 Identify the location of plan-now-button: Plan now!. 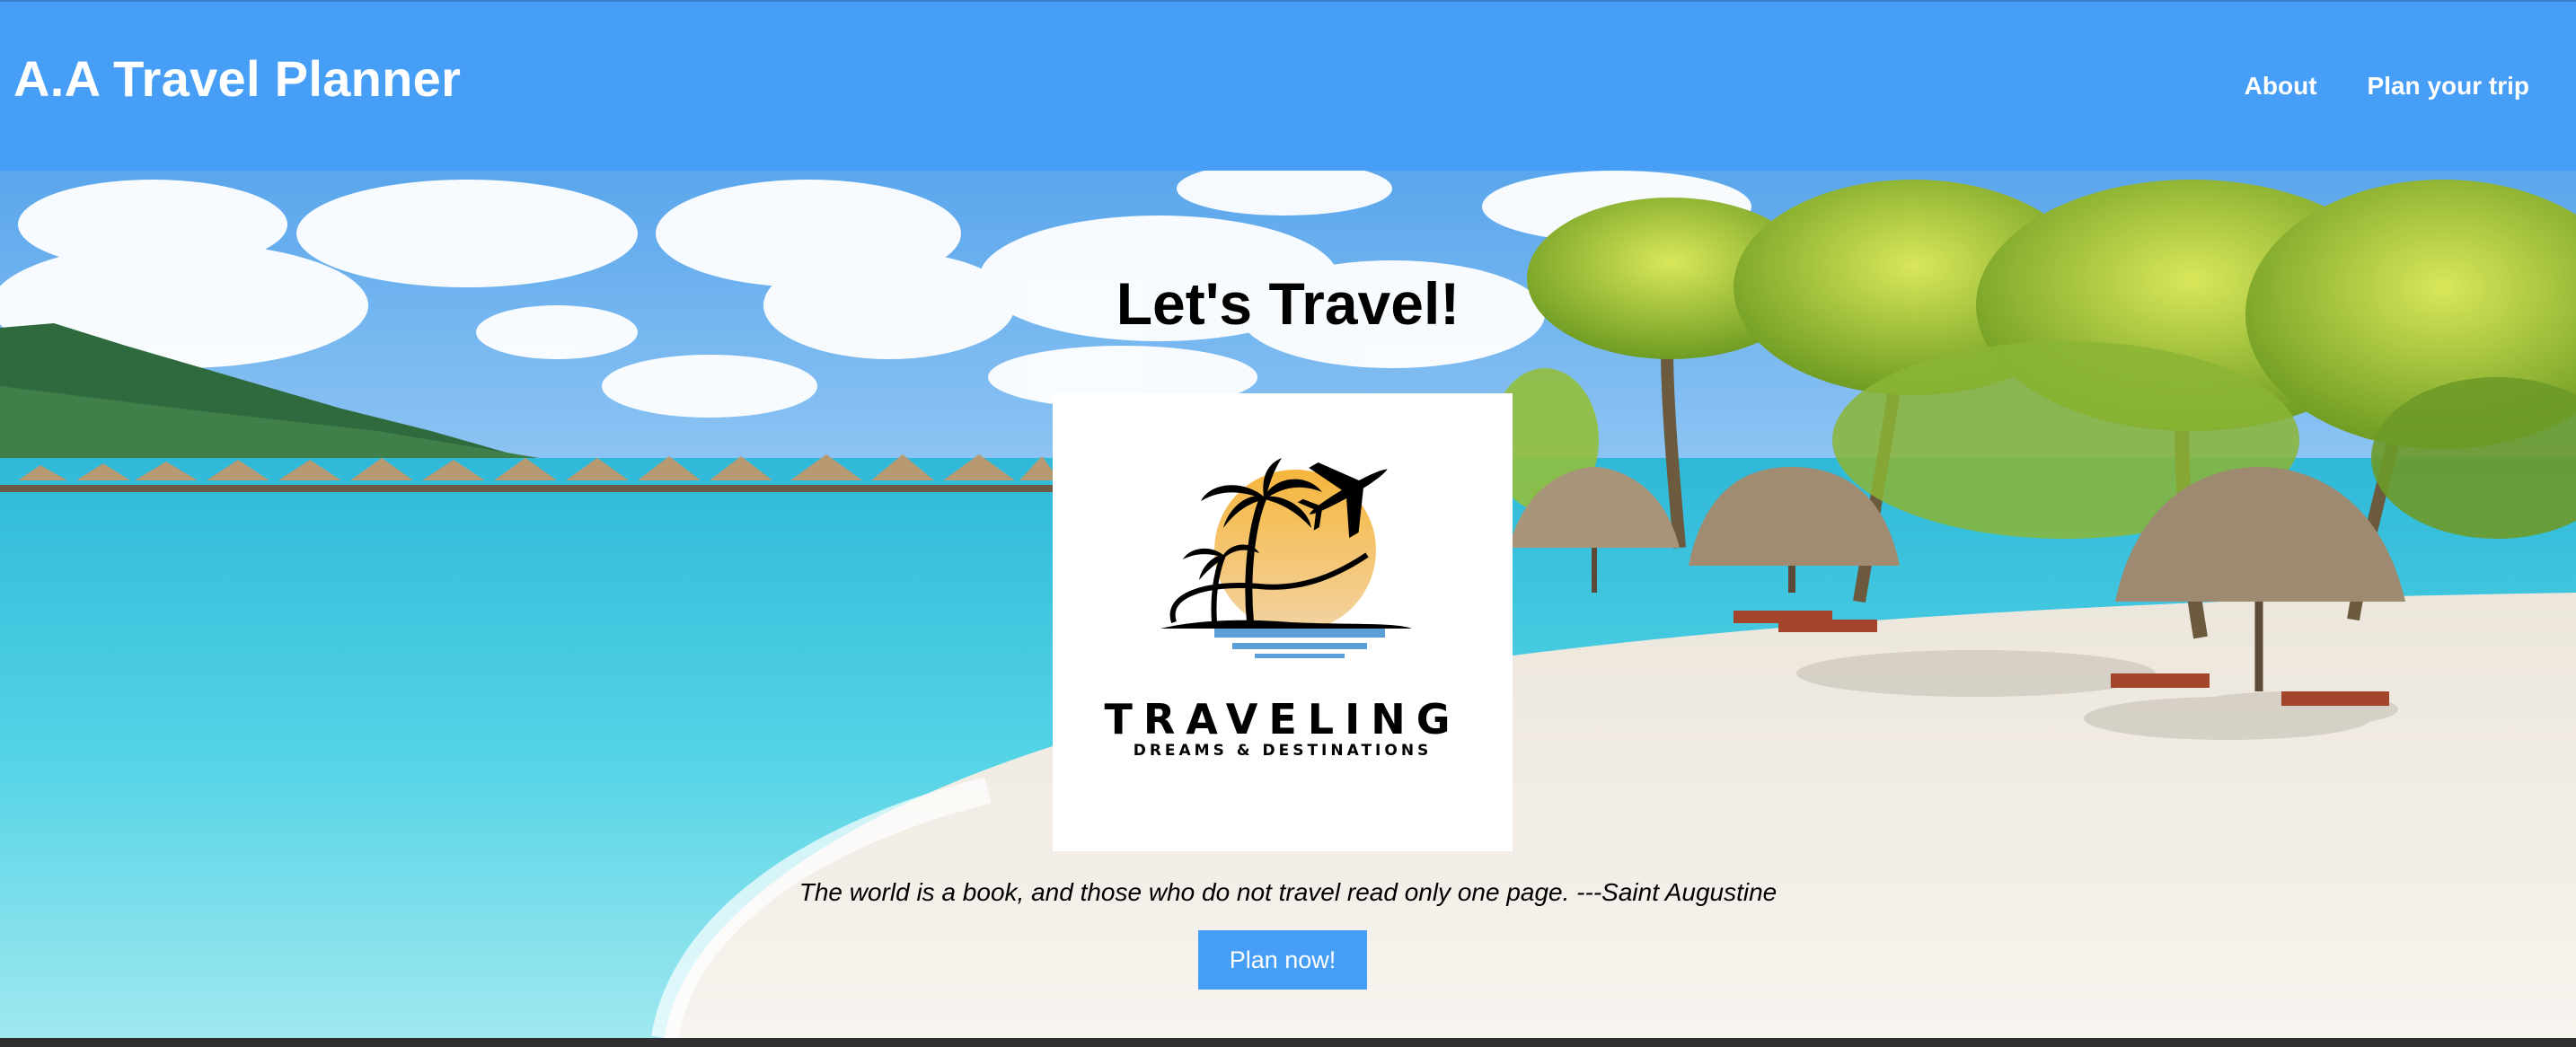
(1282, 960).